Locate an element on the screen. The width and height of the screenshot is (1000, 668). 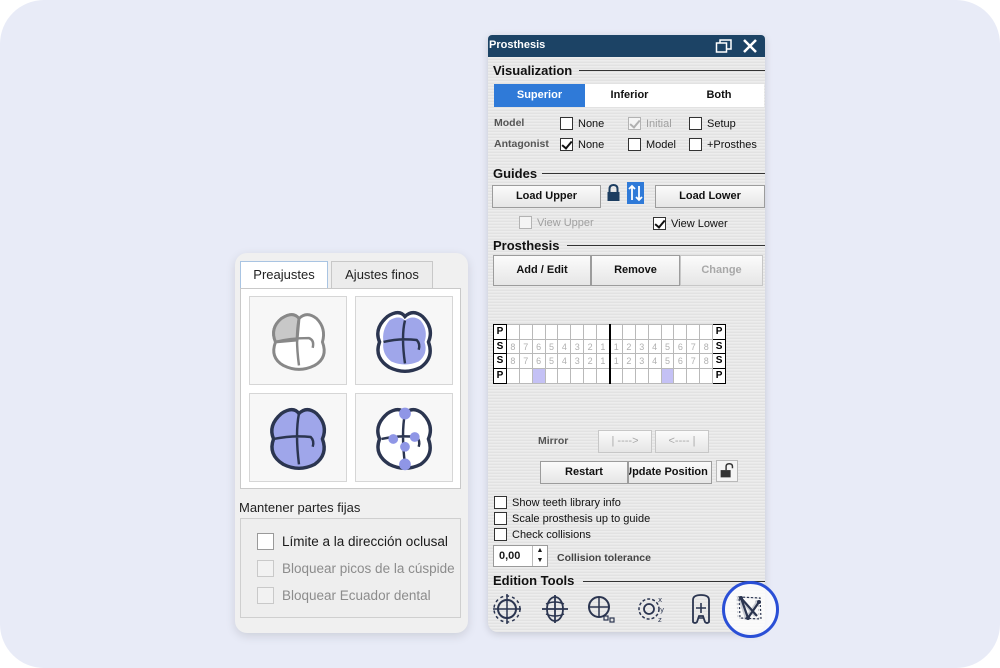
preset-full-blue is located at coordinates (298, 437).